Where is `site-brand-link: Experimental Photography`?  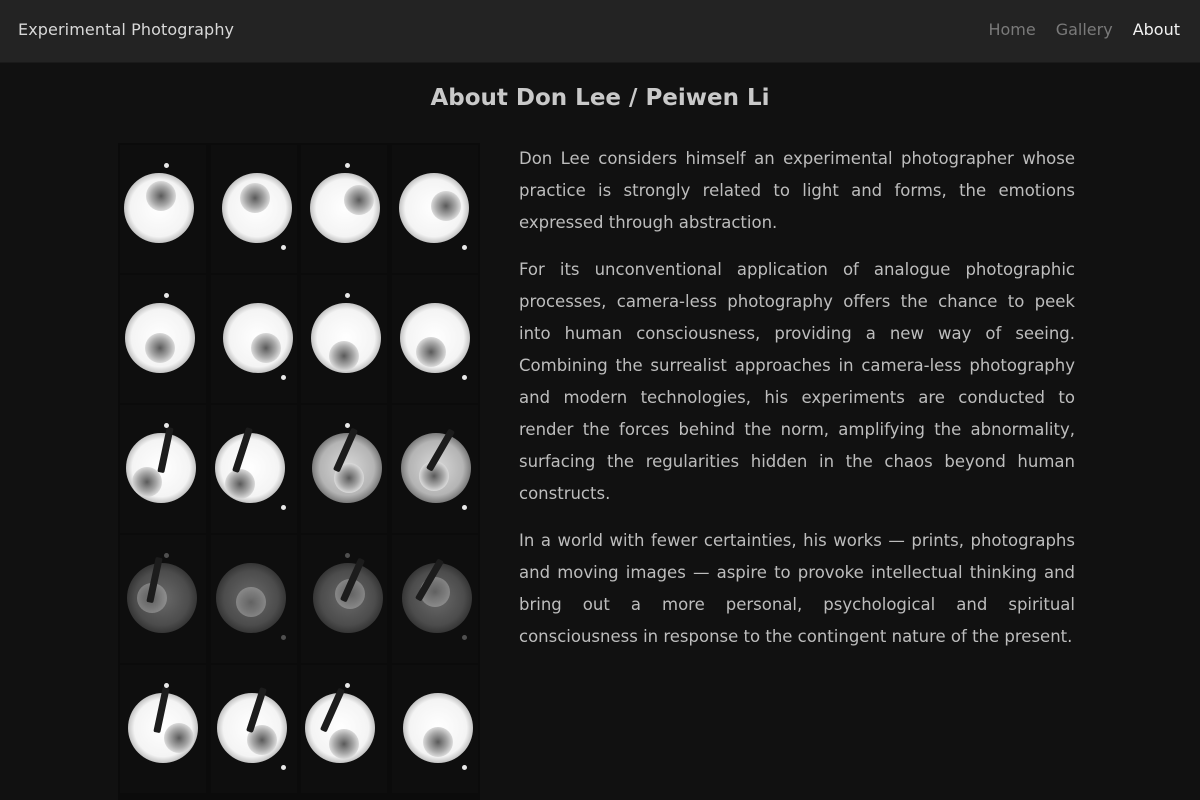
site-brand-link: Experimental Photography is located at coordinates (126, 29).